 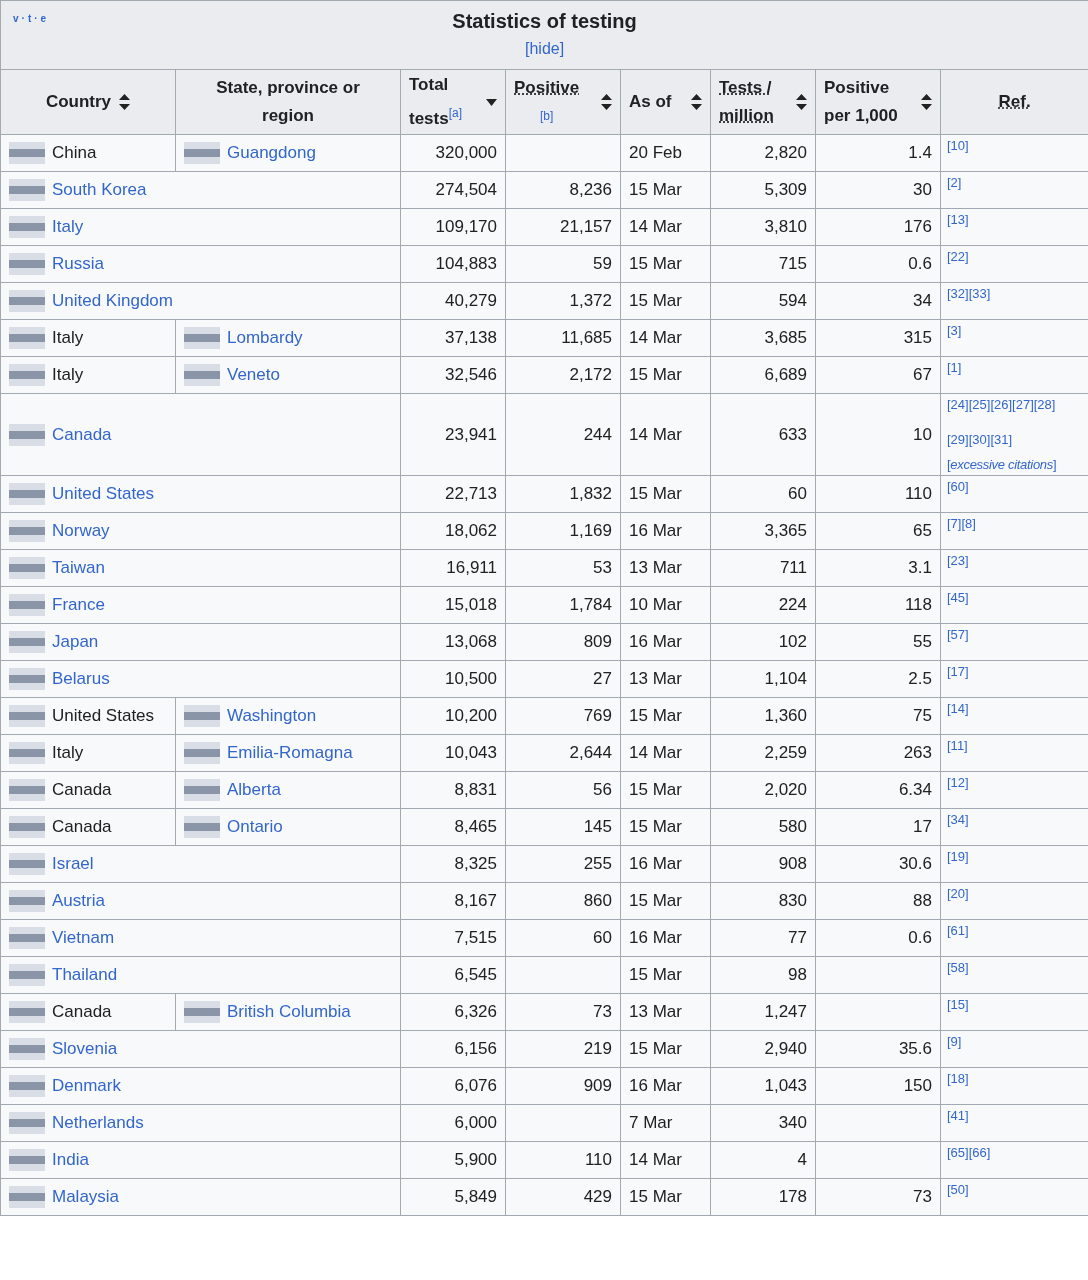 I want to click on citation-link: [34], so click(x=958, y=819).